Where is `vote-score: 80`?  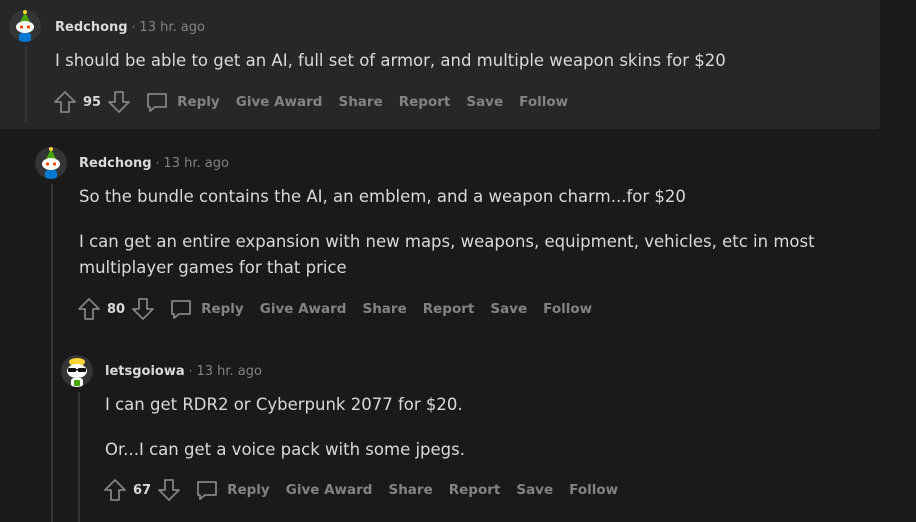
vote-score: 80 is located at coordinates (116, 309).